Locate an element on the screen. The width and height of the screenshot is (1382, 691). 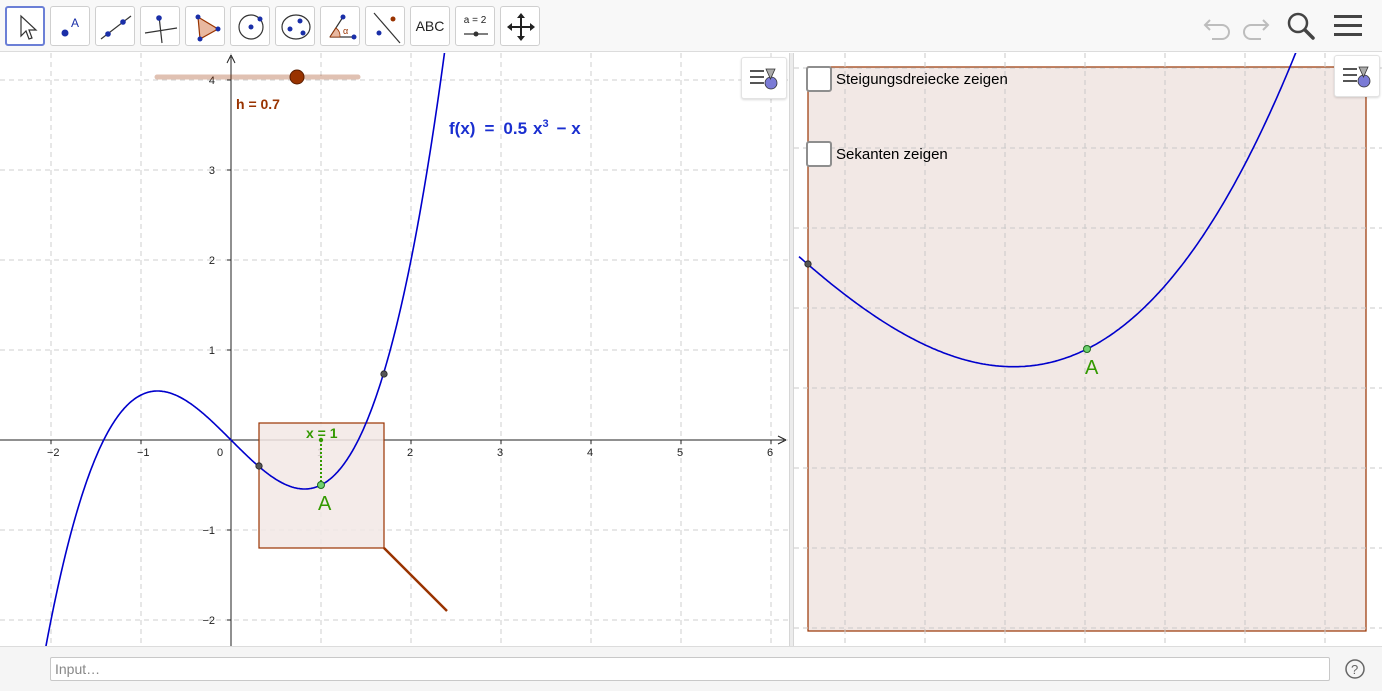
undo-icon is located at coordinates (1216, 29).